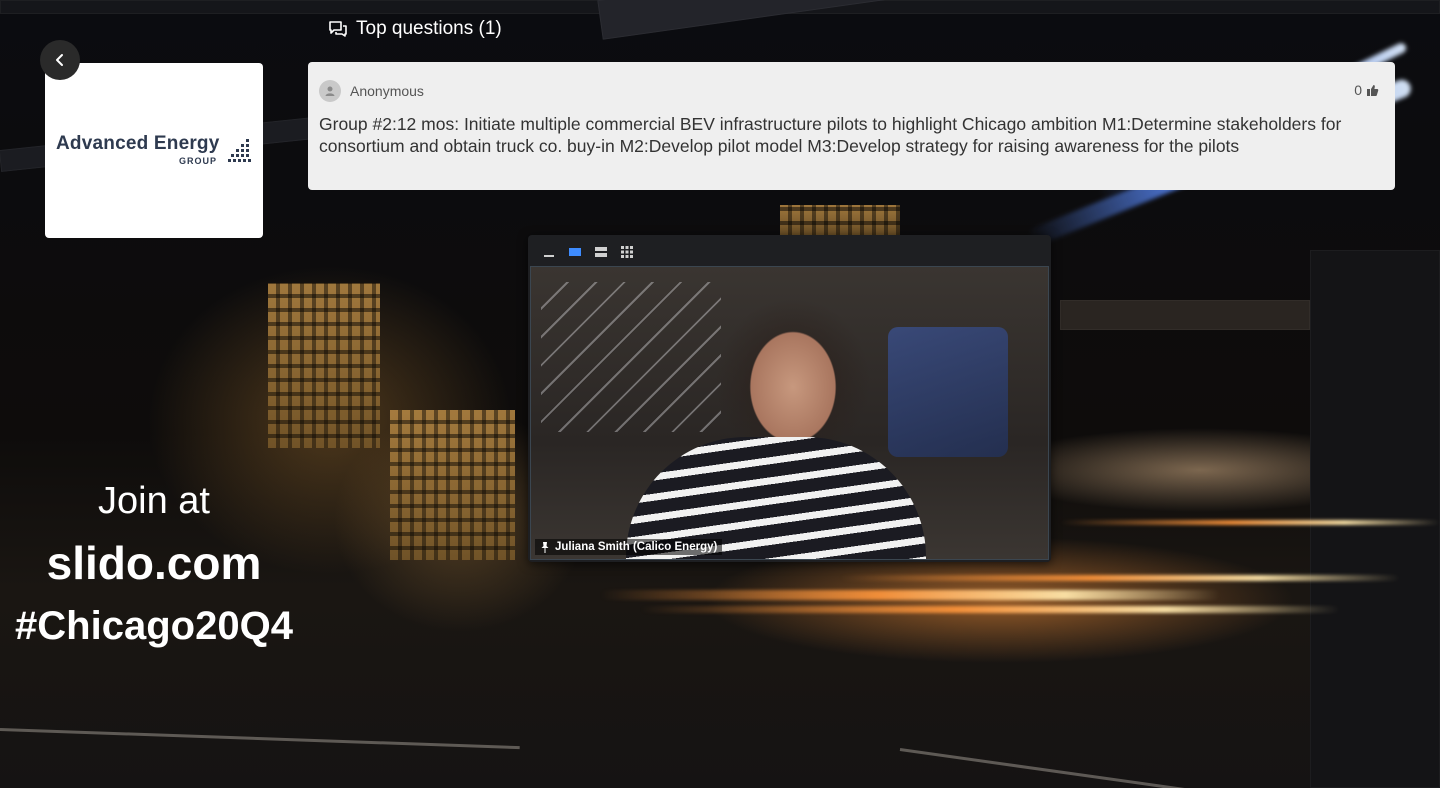 This screenshot has width=1440, height=788. I want to click on user-icon, so click(330, 91).